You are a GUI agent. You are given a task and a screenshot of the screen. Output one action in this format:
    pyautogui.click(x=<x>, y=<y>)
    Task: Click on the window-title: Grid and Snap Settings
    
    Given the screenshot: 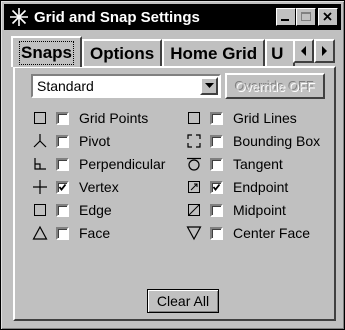 What is the action you would take?
    pyautogui.click(x=117, y=17)
    